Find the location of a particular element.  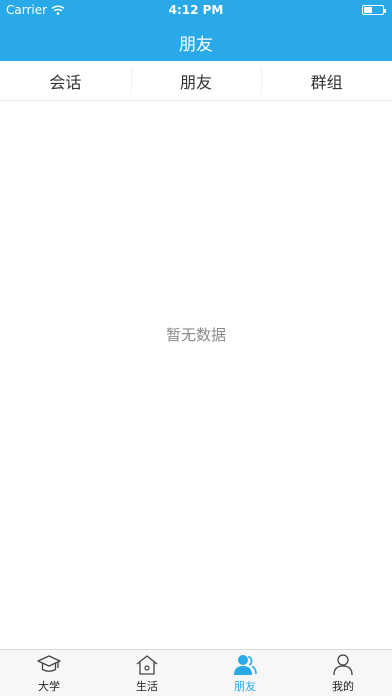

person-icon is located at coordinates (343, 665).